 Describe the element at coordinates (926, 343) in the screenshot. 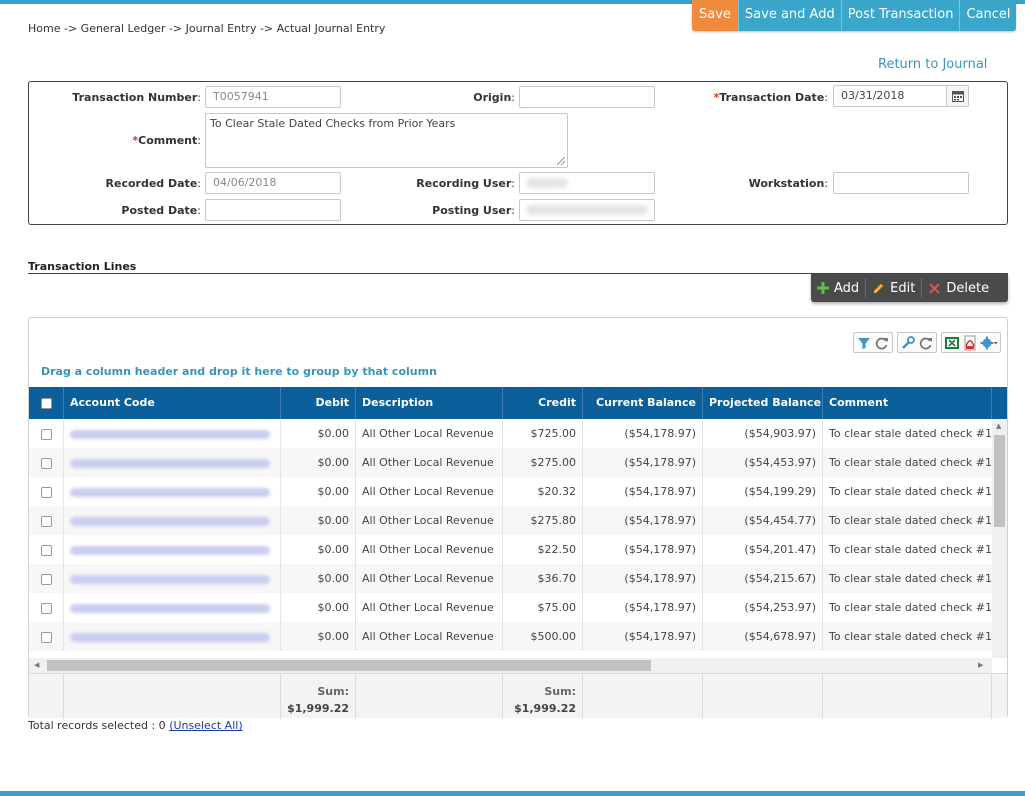

I see `reset-columns-icon` at that location.